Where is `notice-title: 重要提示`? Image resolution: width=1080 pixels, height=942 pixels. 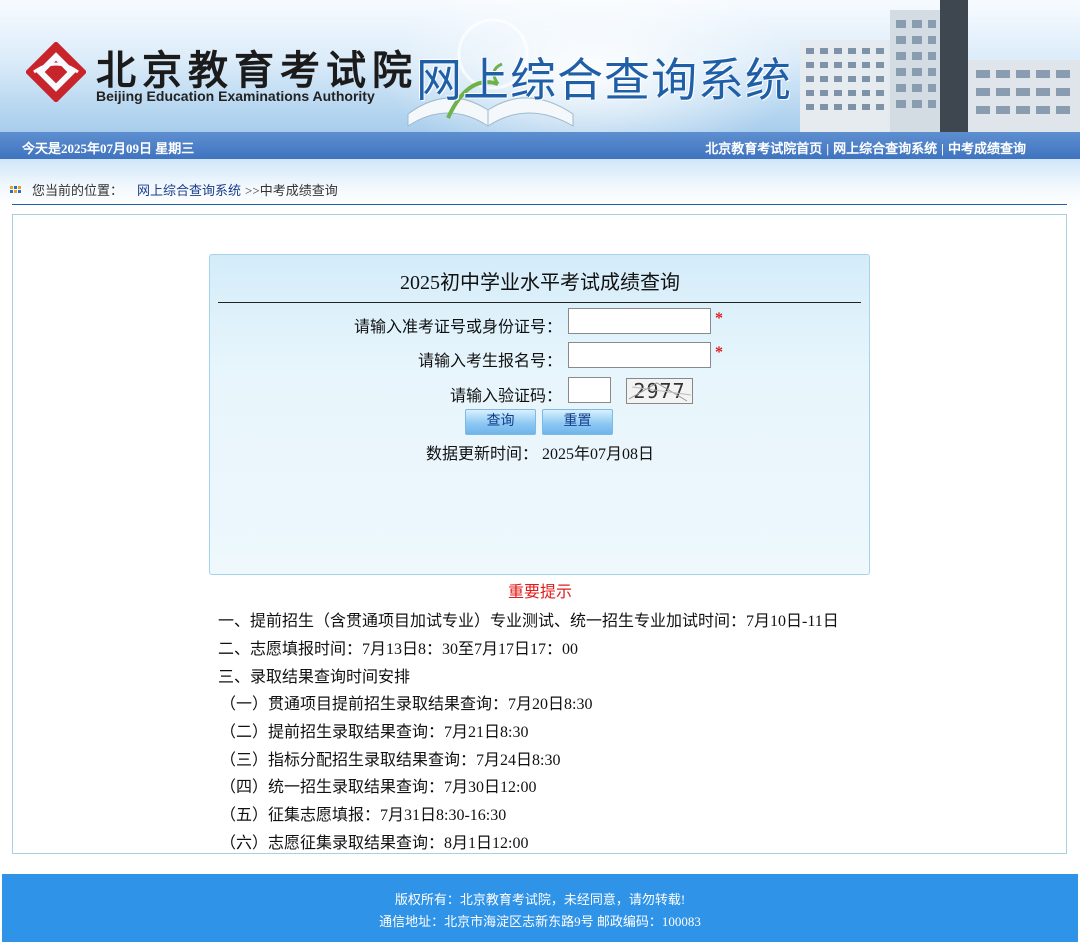
notice-title: 重要提示 is located at coordinates (539, 592).